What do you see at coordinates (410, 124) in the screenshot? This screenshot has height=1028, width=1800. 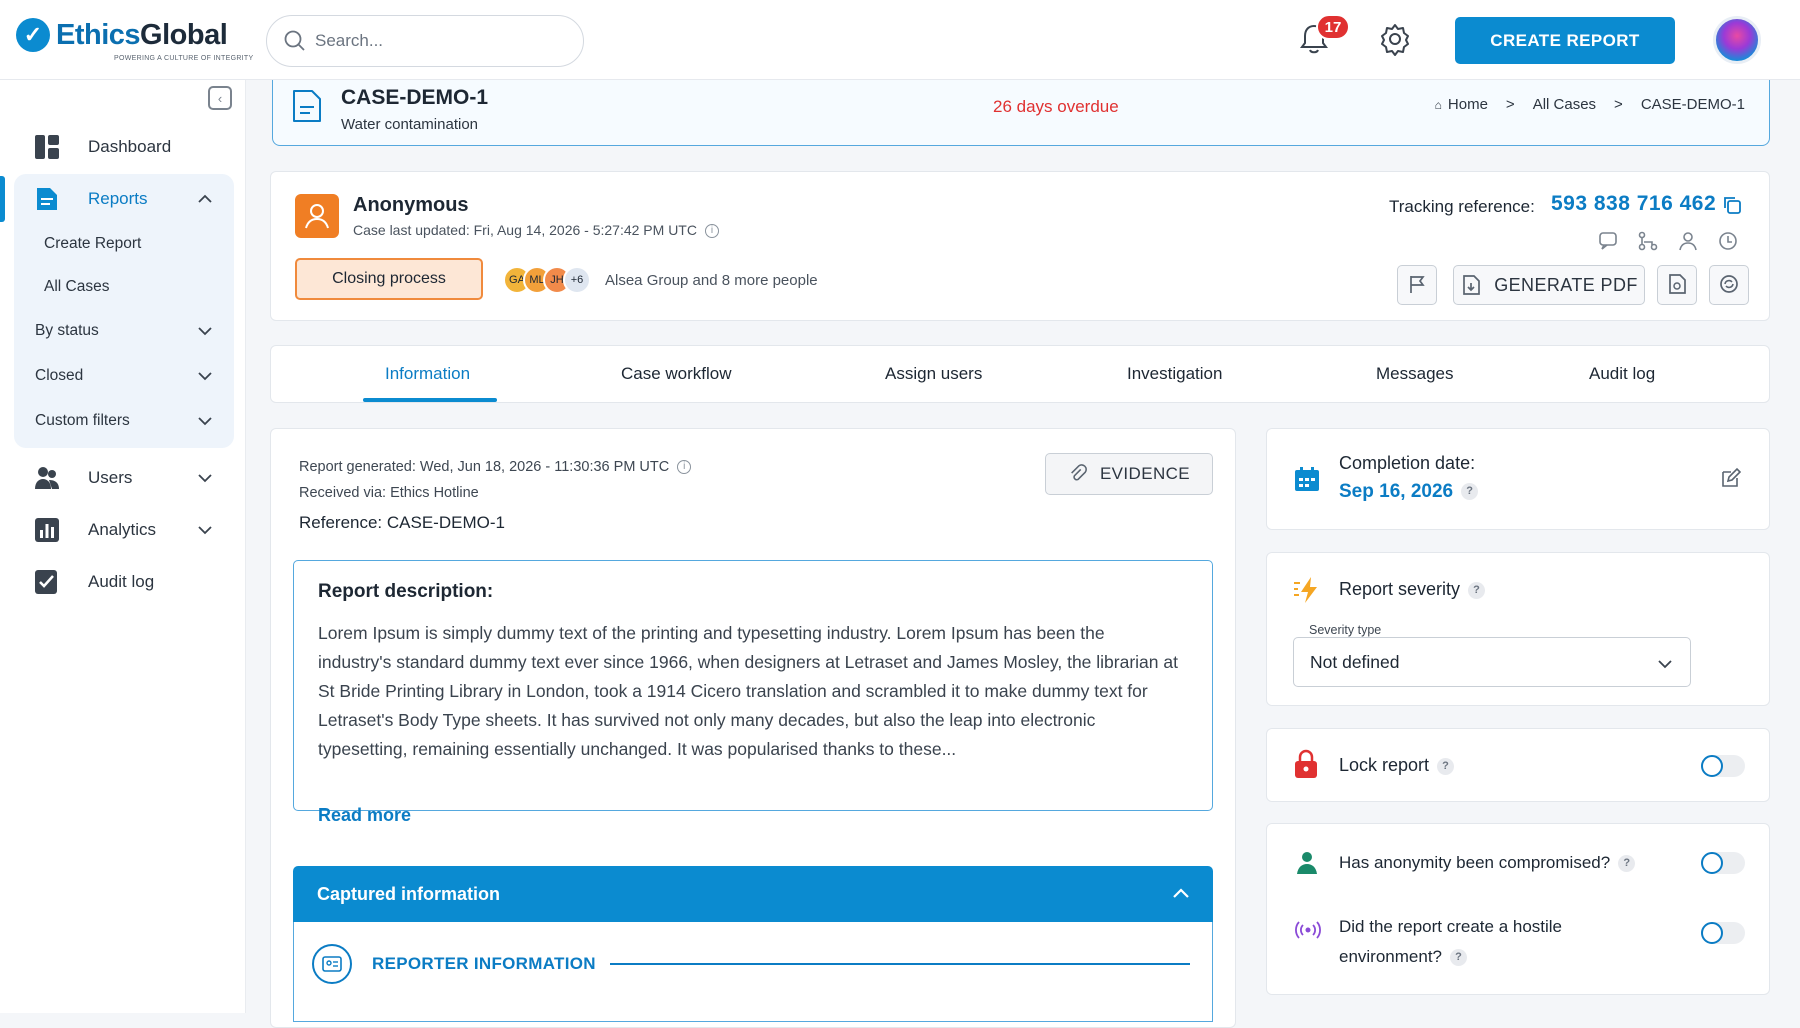 I see `case-subtitle: Water contamination` at bounding box center [410, 124].